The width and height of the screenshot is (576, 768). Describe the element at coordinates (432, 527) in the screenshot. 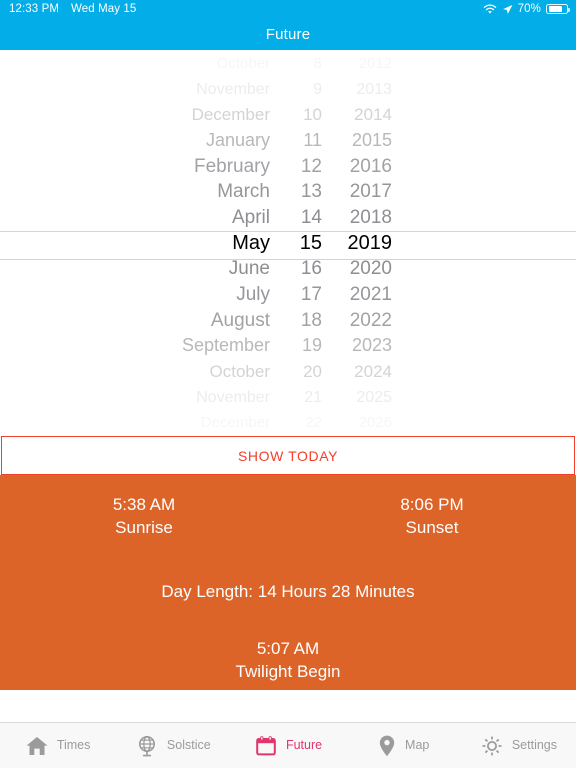

I see `sunset-label: Sunset` at that location.